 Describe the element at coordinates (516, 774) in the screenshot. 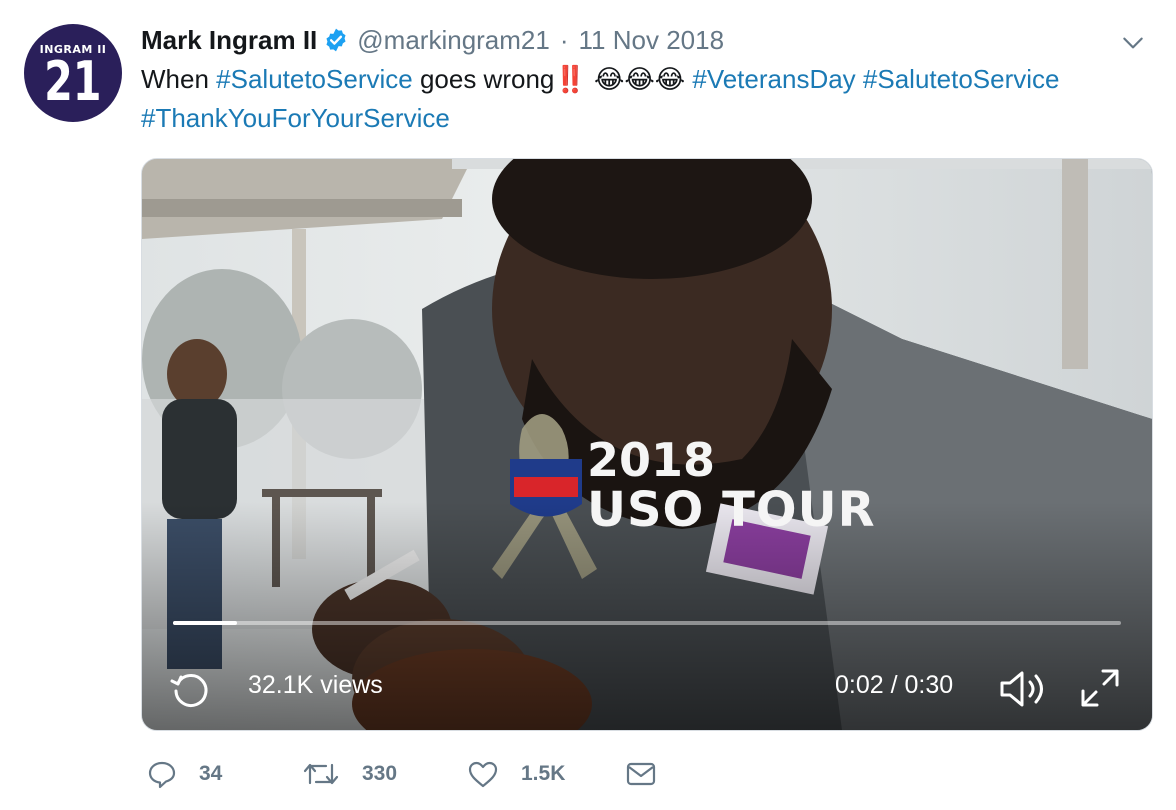

I see `like-button: 1.5K` at that location.